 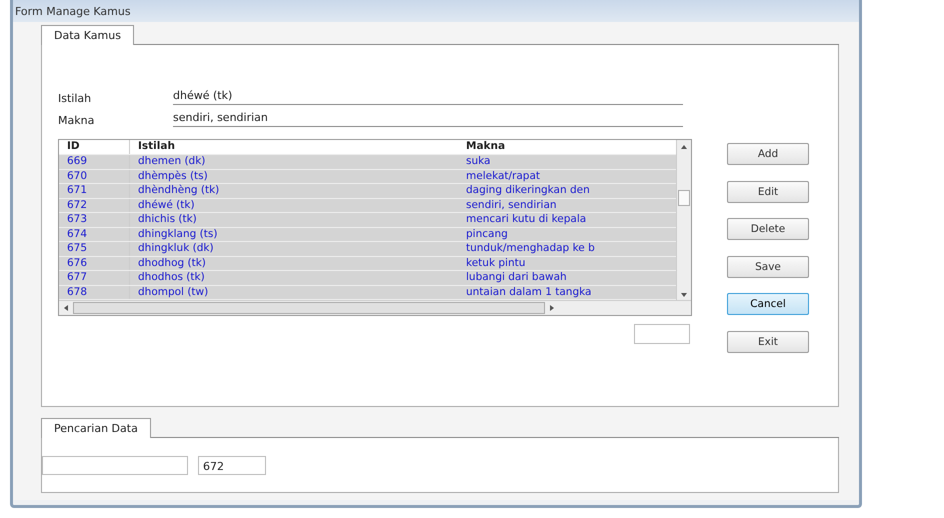 What do you see at coordinates (768, 304) in the screenshot?
I see `action-button: Cancel` at bounding box center [768, 304].